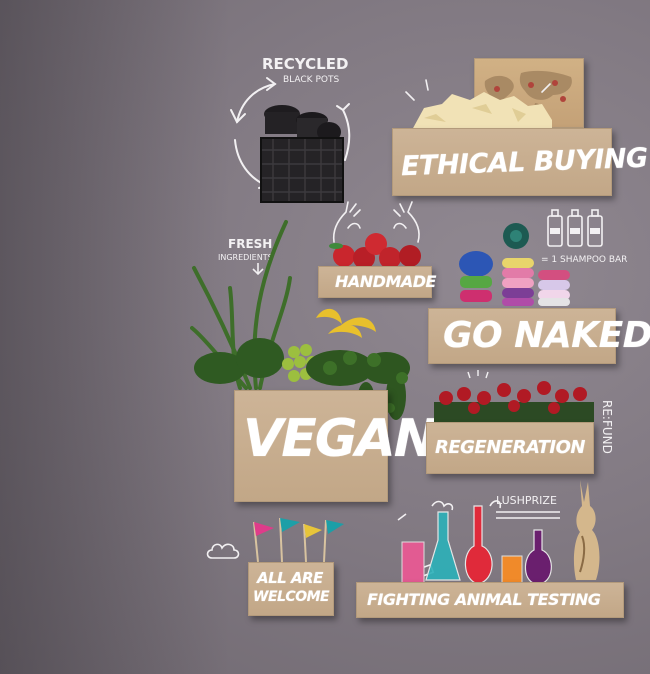 This screenshot has height=674, width=650. What do you see at coordinates (607, 427) in the screenshot?
I see `refund-label: Re:Fund` at bounding box center [607, 427].